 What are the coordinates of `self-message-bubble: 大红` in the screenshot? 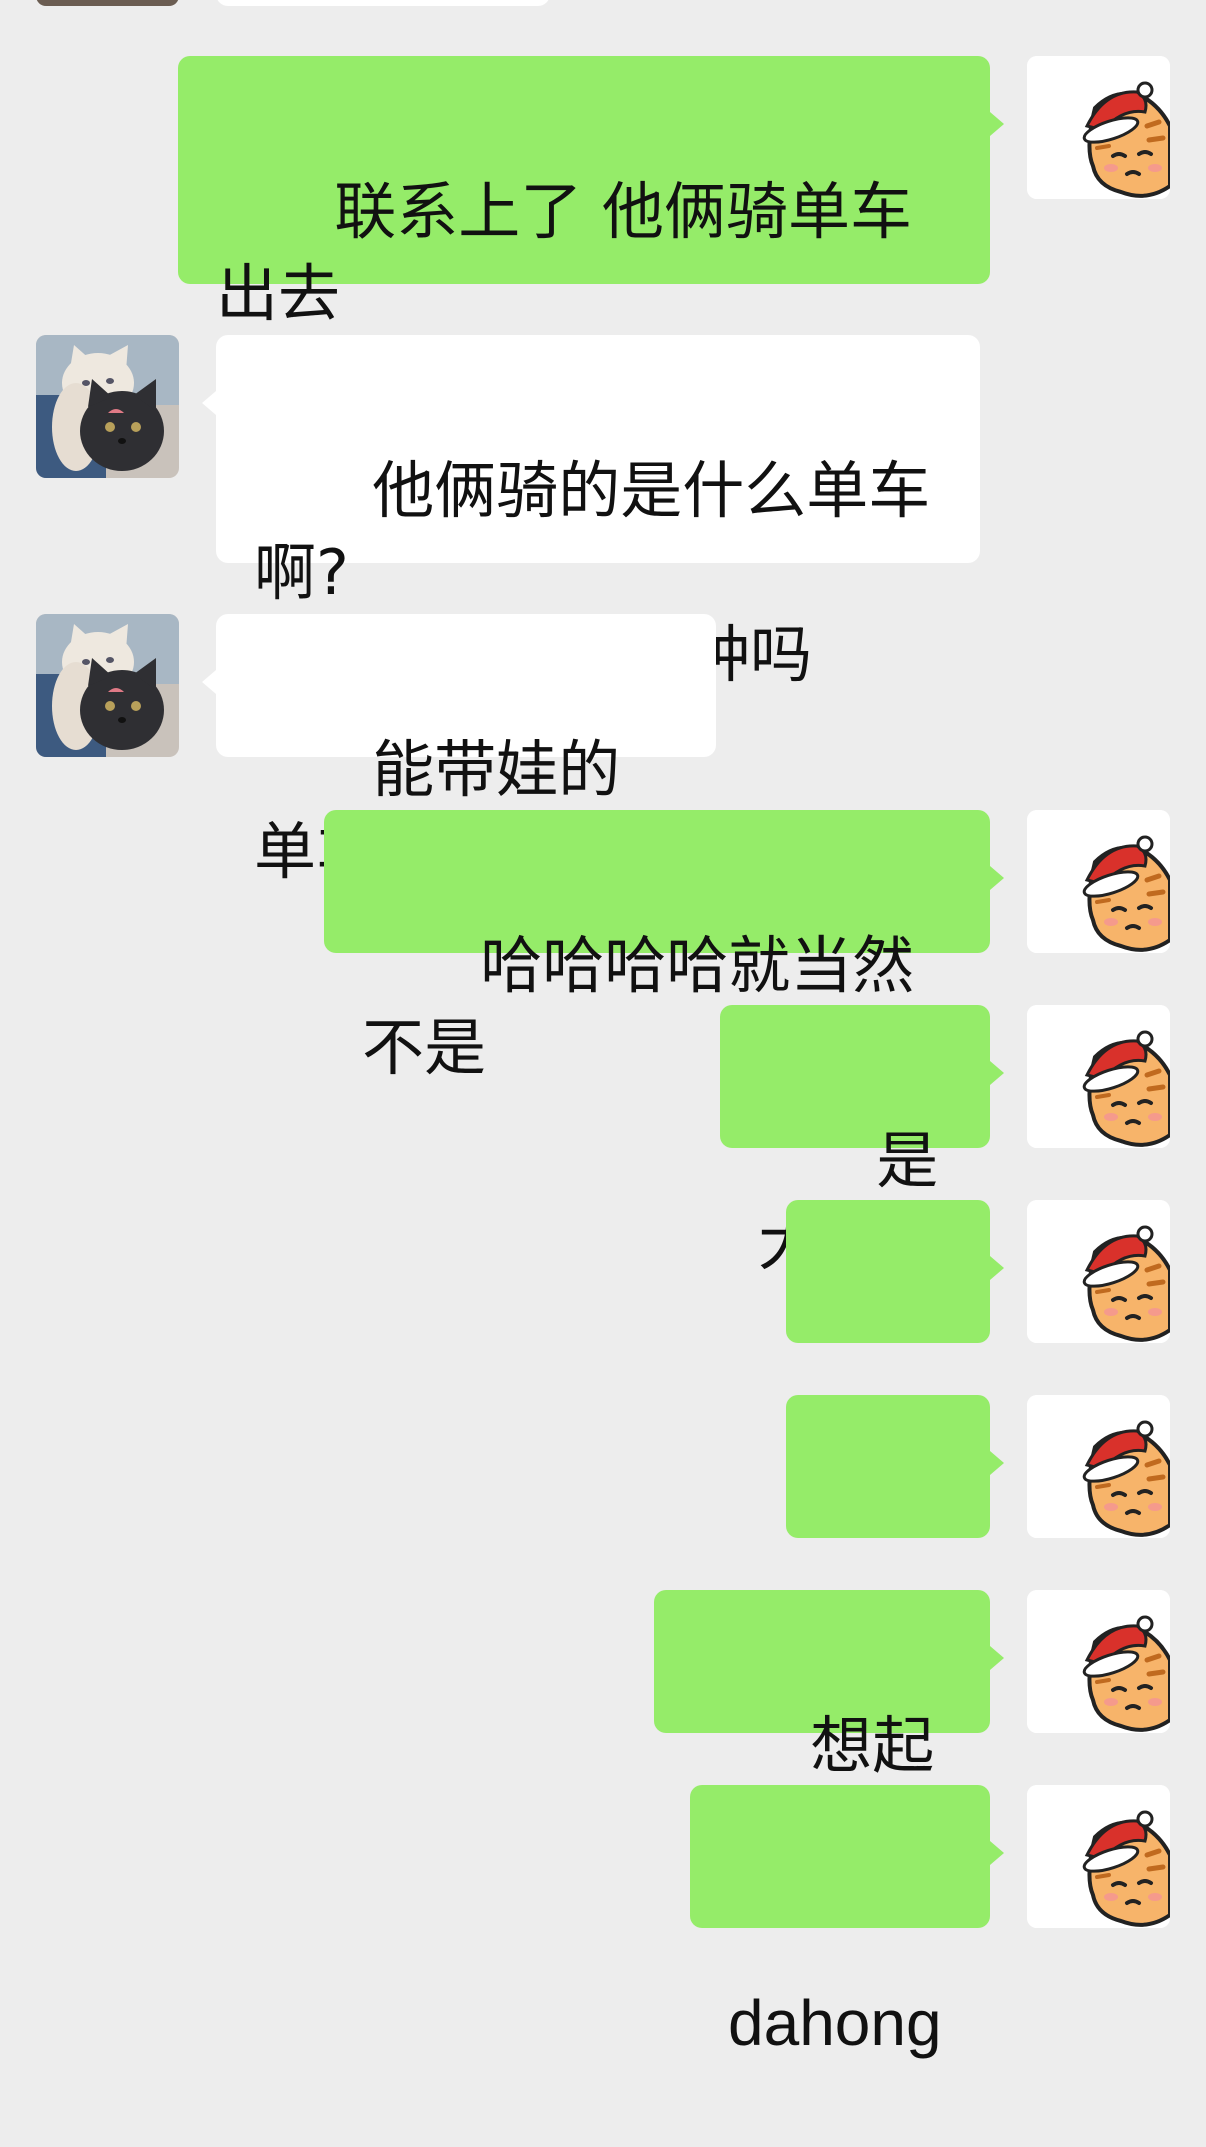 It's located at (895, 1337).